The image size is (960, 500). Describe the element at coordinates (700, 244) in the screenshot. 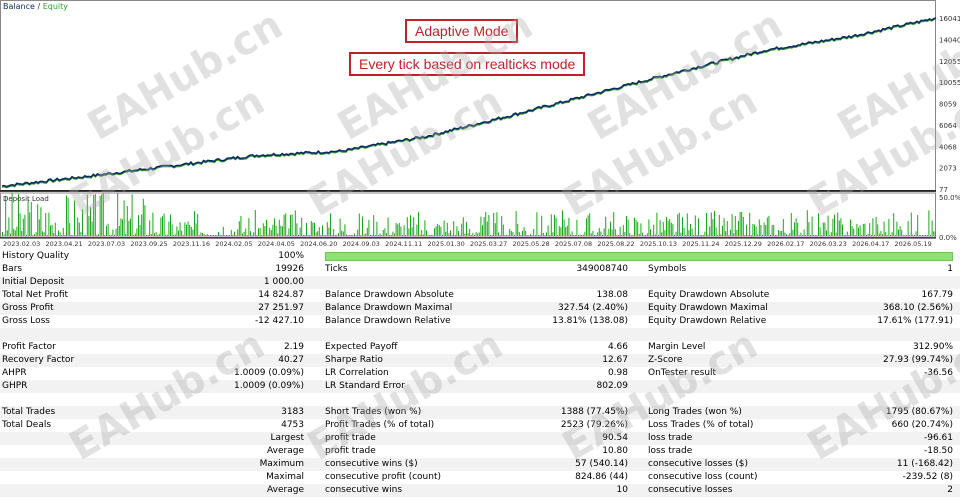

I see `x-axis-label: 2025.11.24` at that location.